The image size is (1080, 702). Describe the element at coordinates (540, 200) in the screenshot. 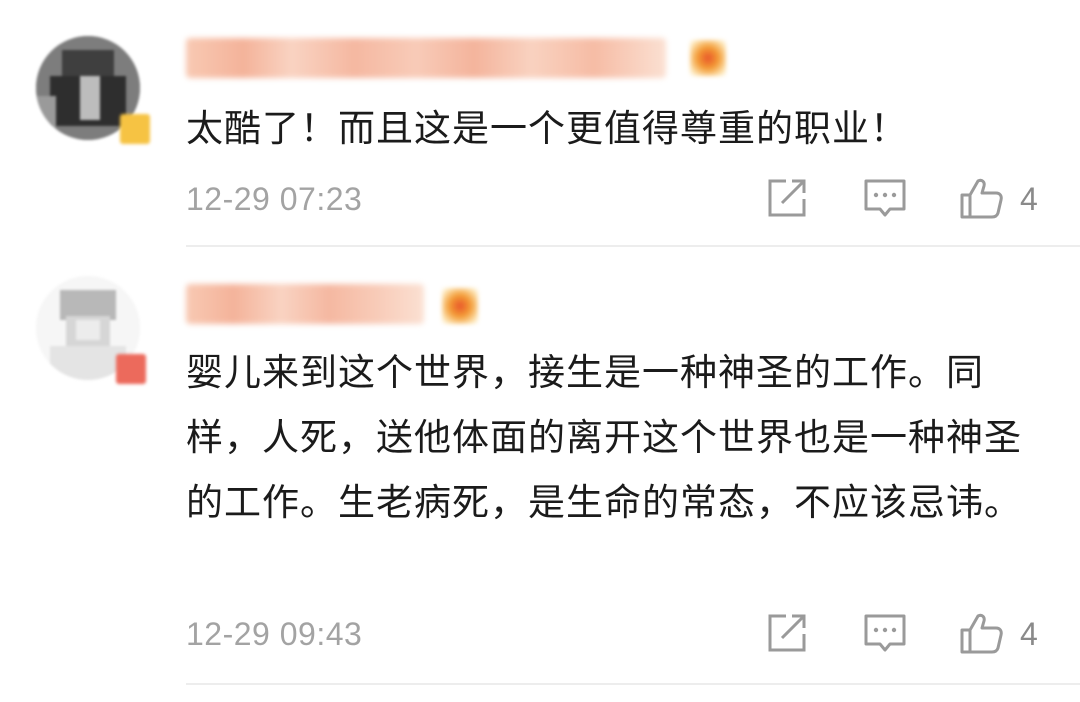

I see `comment-meta: 12-29 07:23 4` at that location.